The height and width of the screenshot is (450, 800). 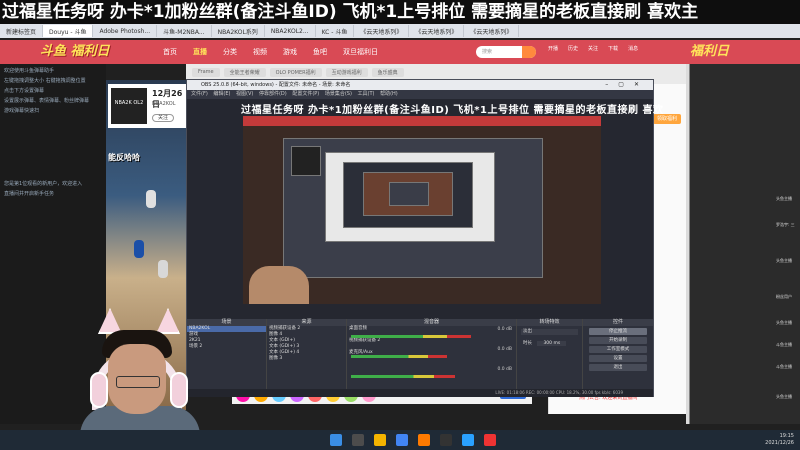 I want to click on transitions-dock: 转场特效 淡出 时长 300 ms, so click(x=550, y=354).